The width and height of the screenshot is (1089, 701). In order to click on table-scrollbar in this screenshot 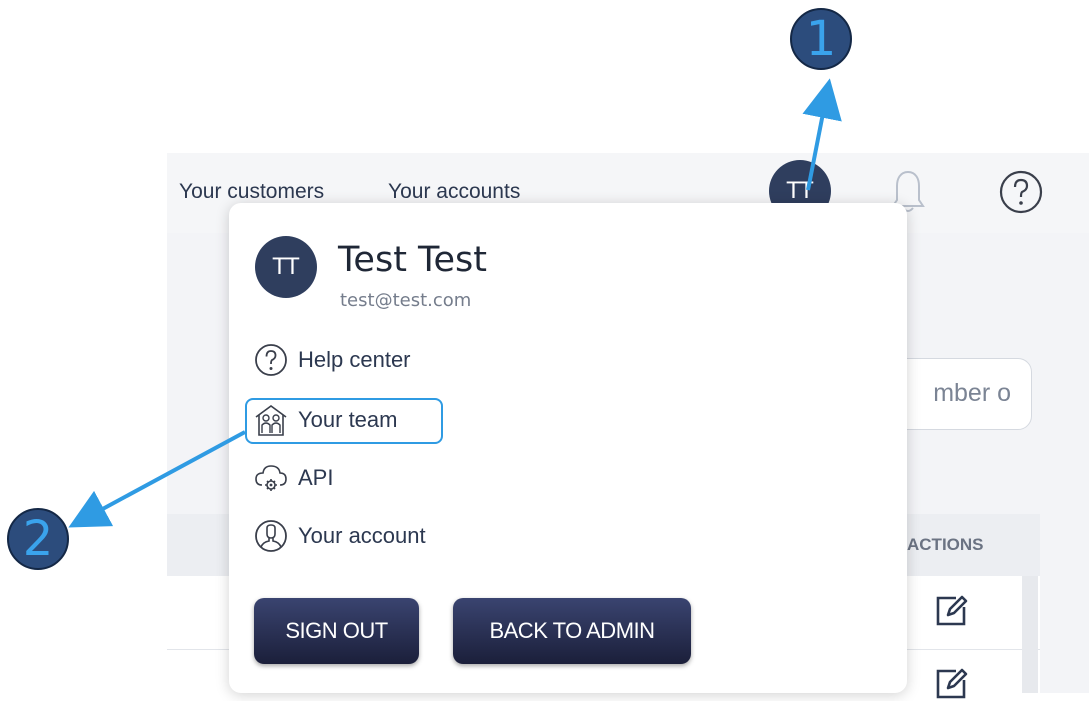, I will do `click(1030, 634)`.